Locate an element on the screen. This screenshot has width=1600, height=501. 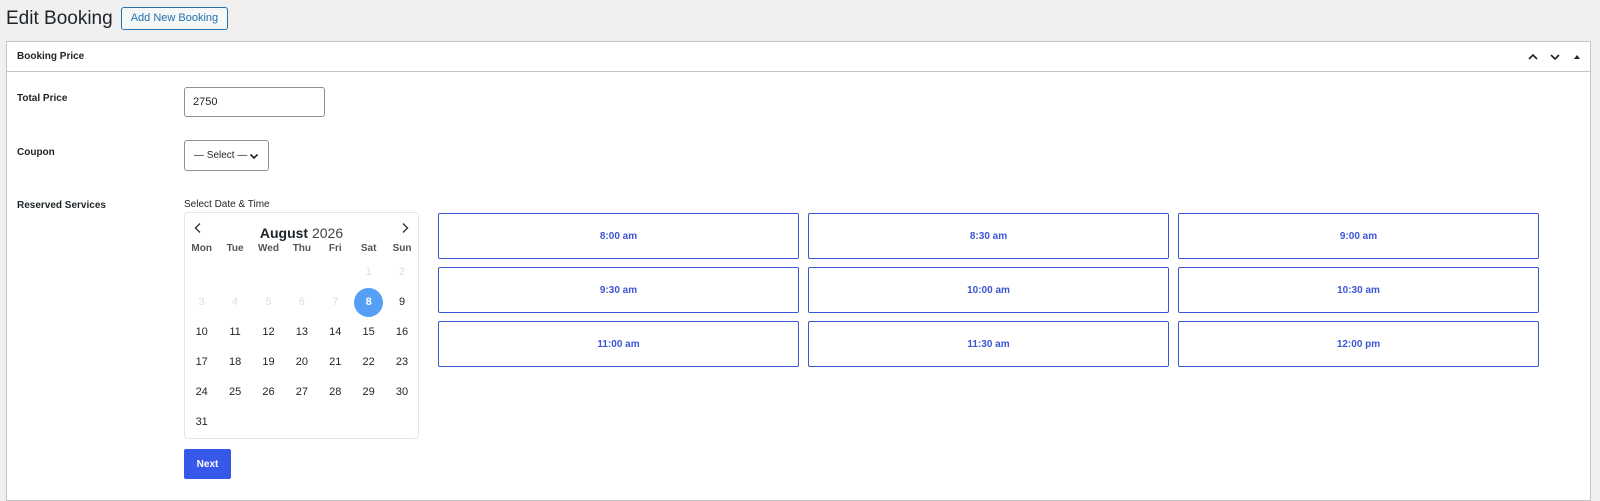
calendar-day: 19 is located at coordinates (268, 362).